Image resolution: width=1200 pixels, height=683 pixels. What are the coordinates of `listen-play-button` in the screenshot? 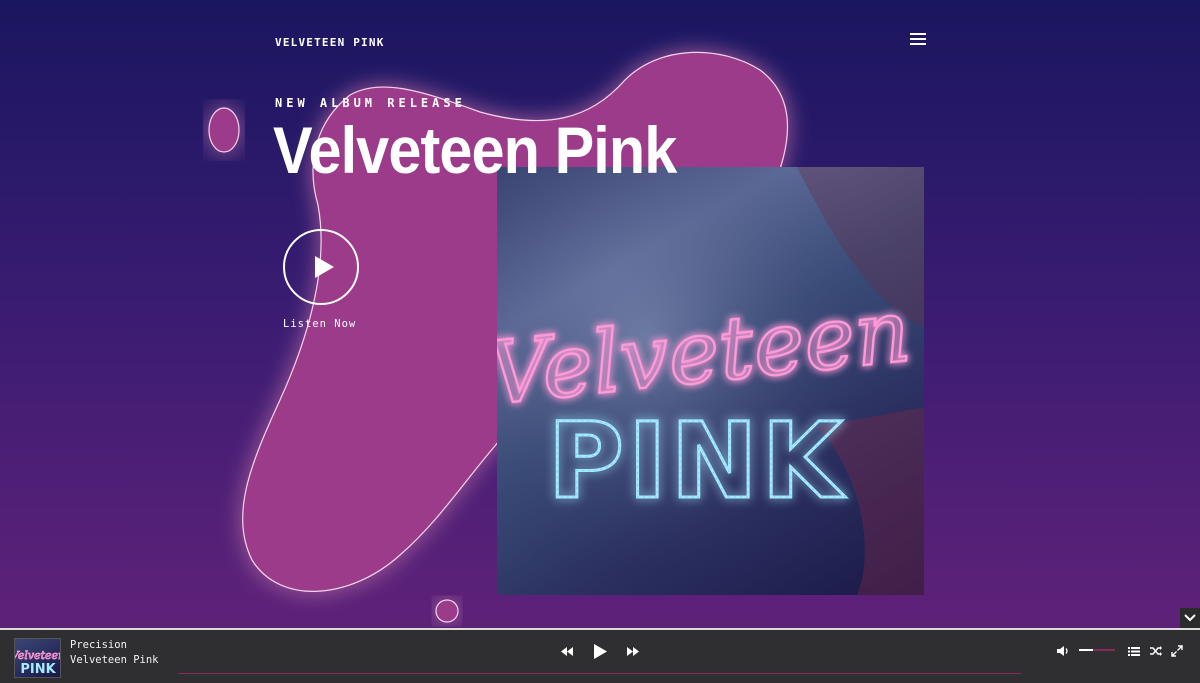 It's located at (321, 267).